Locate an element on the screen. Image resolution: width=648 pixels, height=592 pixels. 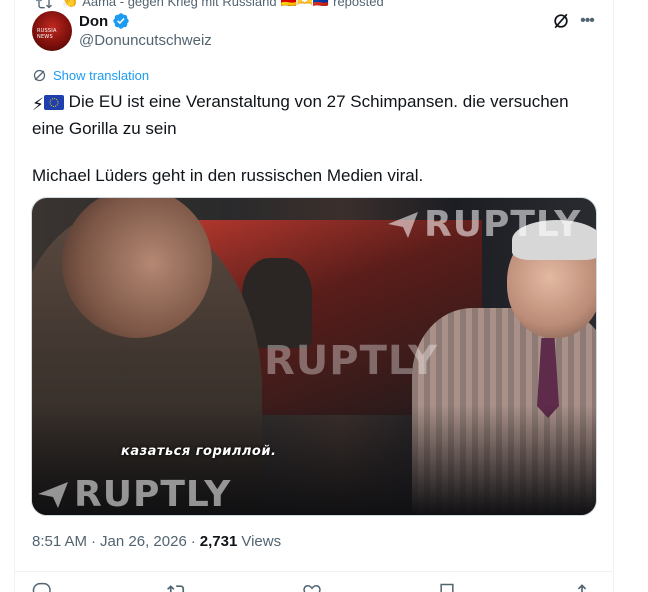
avatar: RUSSIA NEWS is located at coordinates (52, 31).